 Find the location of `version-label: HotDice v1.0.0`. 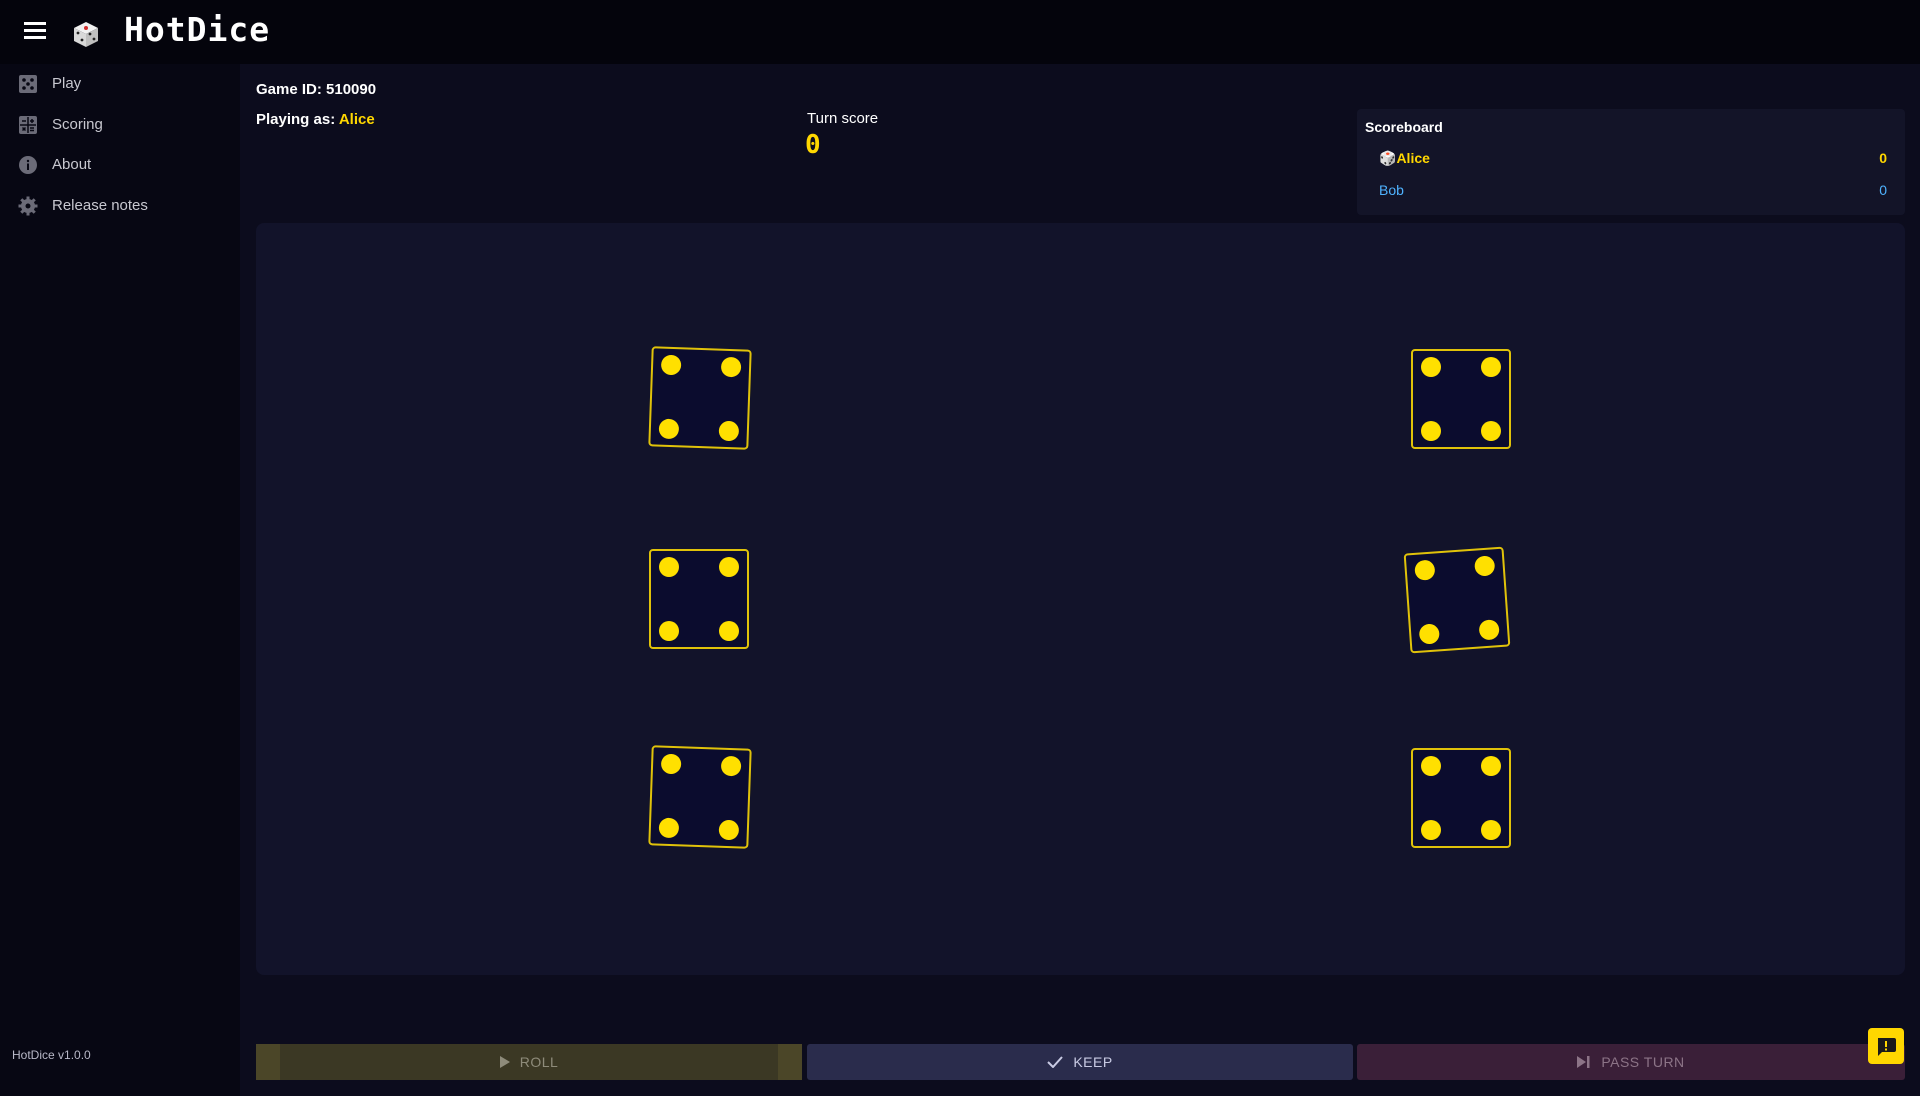

version-label: HotDice v1.0.0 is located at coordinates (51, 1055).